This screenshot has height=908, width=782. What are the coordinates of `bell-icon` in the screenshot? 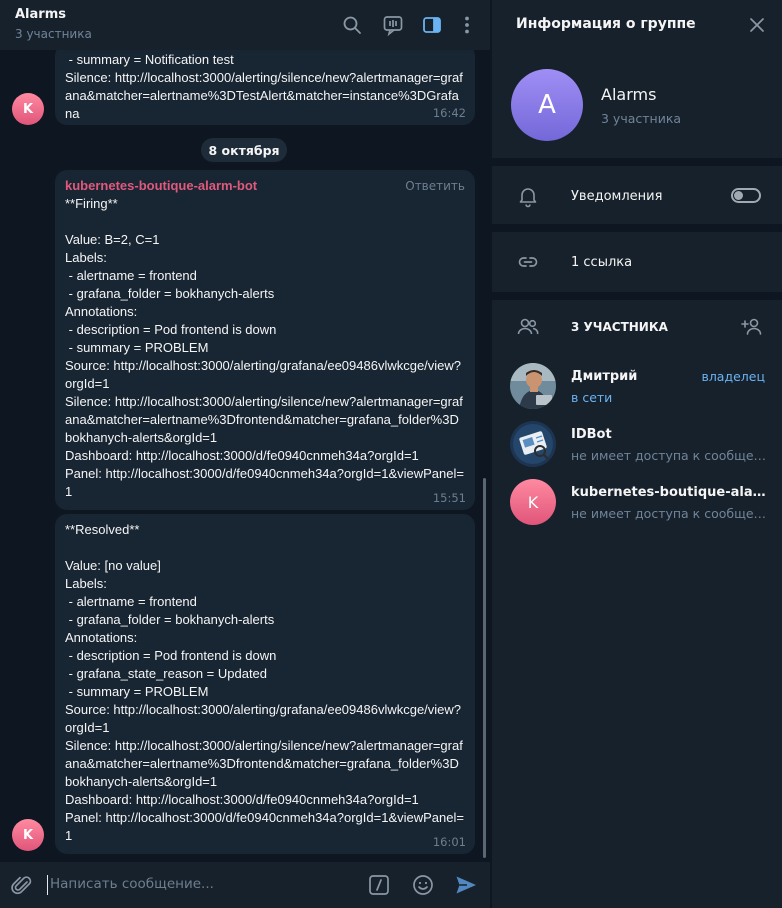 It's located at (528, 196).